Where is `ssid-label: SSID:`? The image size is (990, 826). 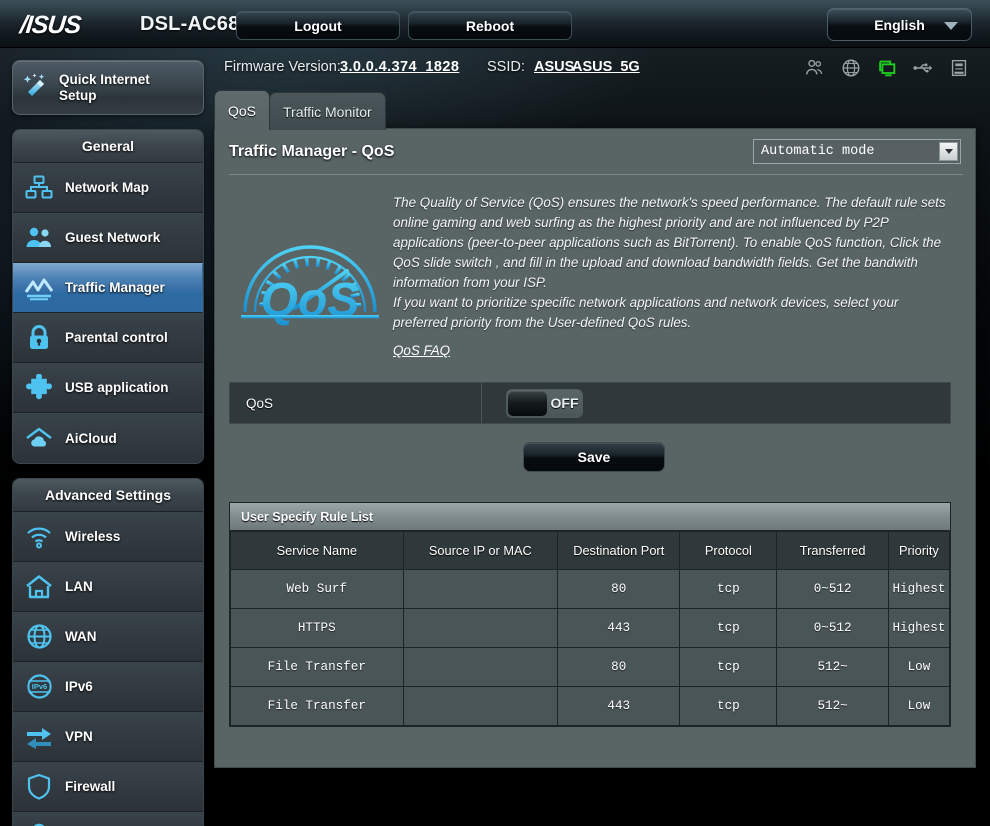 ssid-label: SSID: is located at coordinates (506, 67).